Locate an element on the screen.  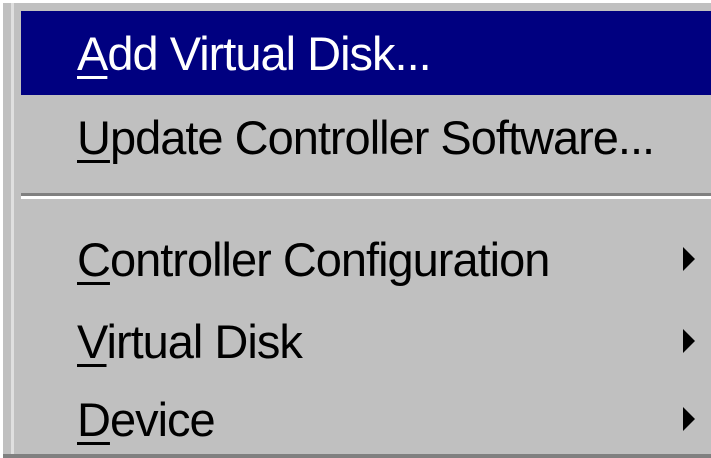
menu-bottom-border is located at coordinates (357, 456).